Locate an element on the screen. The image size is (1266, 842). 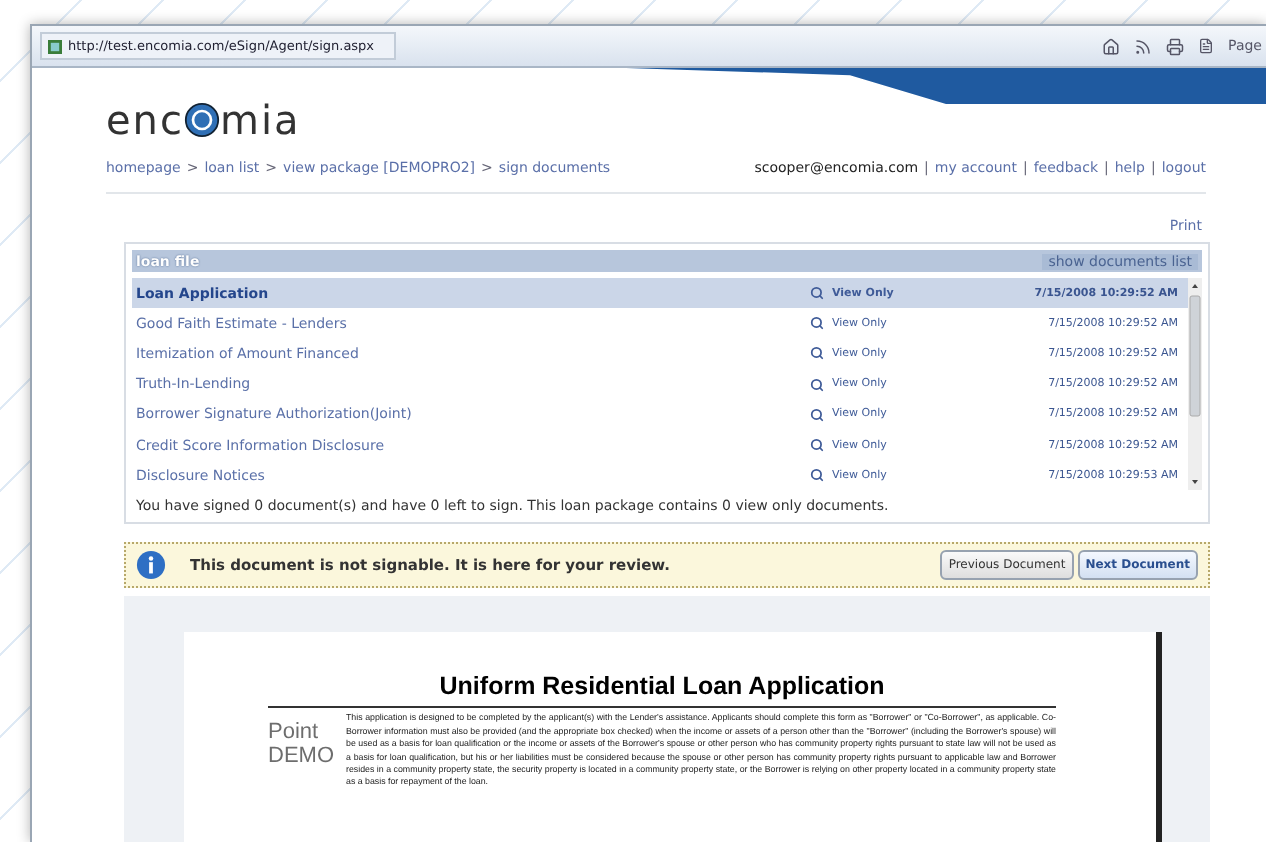
print-icon is located at coordinates (1175, 46).